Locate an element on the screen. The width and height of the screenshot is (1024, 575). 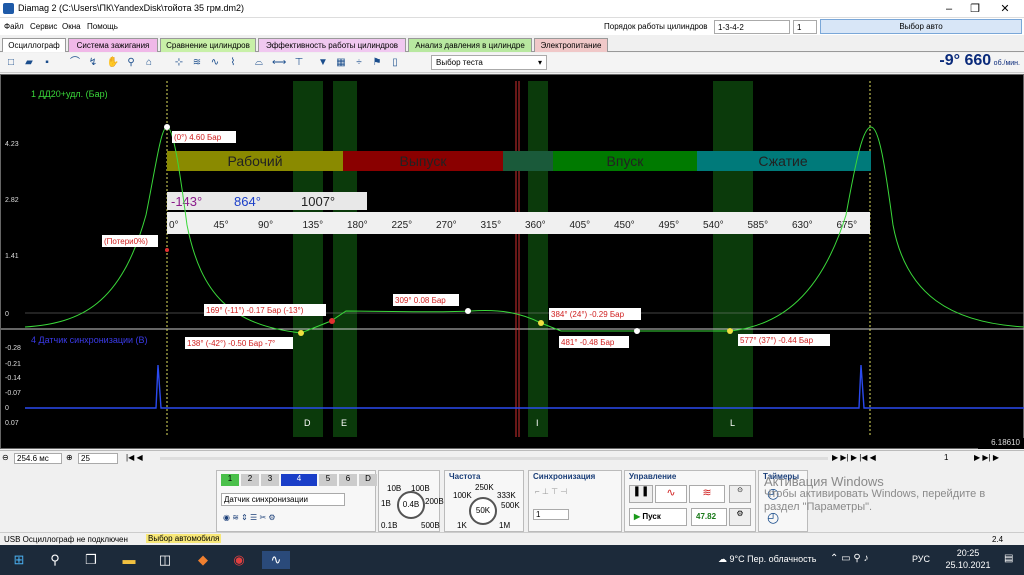
volt-label: 0.1В is located at coordinates (389, 525).